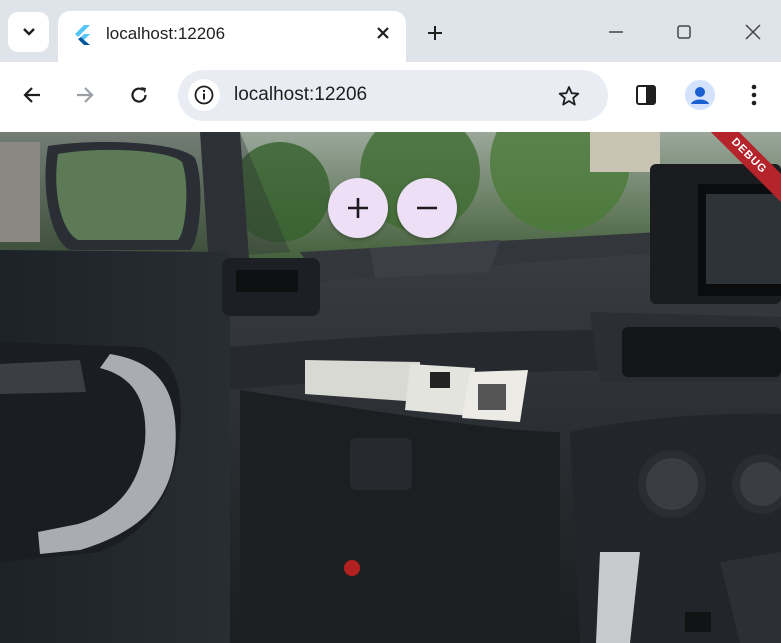 The width and height of the screenshot is (781, 643). I want to click on maximize-button, so click(684, 32).